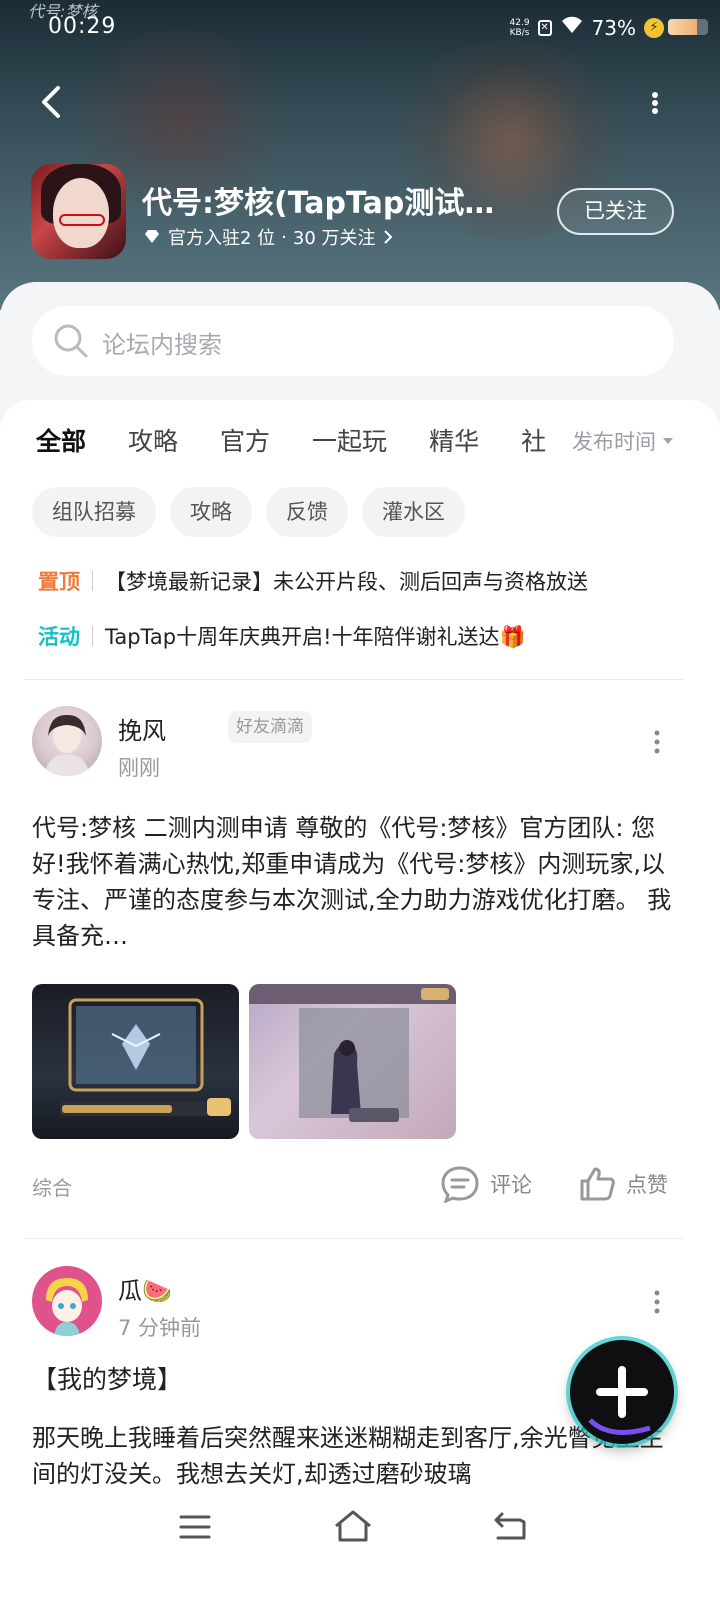  I want to click on event-tag: 活动, so click(59, 637).